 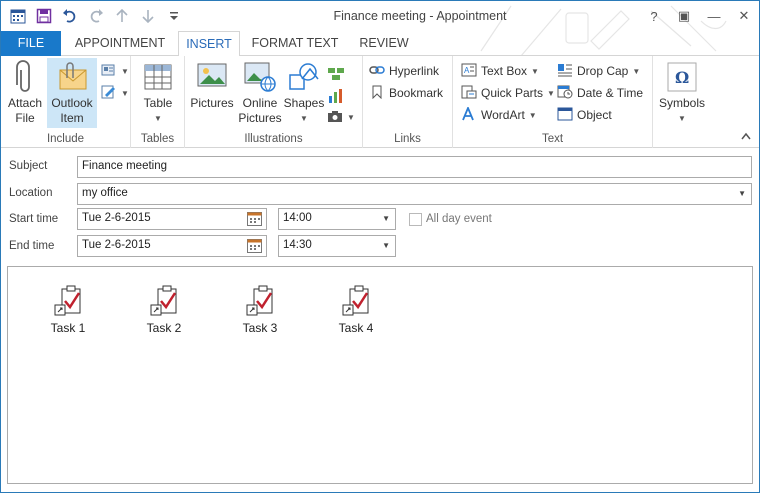 I want to click on all-day-checkbox, so click(x=415, y=219).